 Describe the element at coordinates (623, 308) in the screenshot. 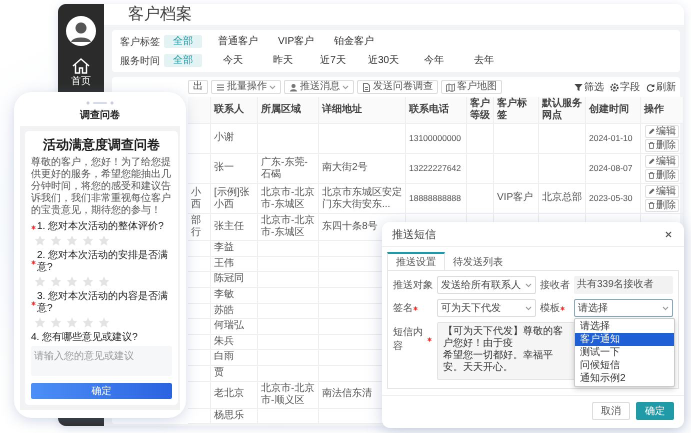

I see `select-field: 请选择` at that location.